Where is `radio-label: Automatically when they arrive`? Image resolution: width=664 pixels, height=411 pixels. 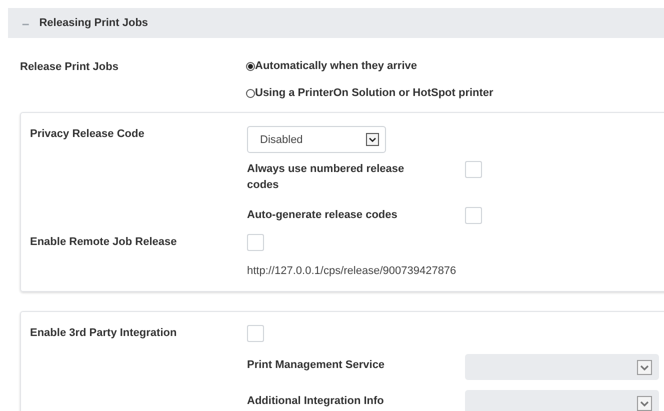 radio-label: Automatically when they arrive is located at coordinates (336, 66).